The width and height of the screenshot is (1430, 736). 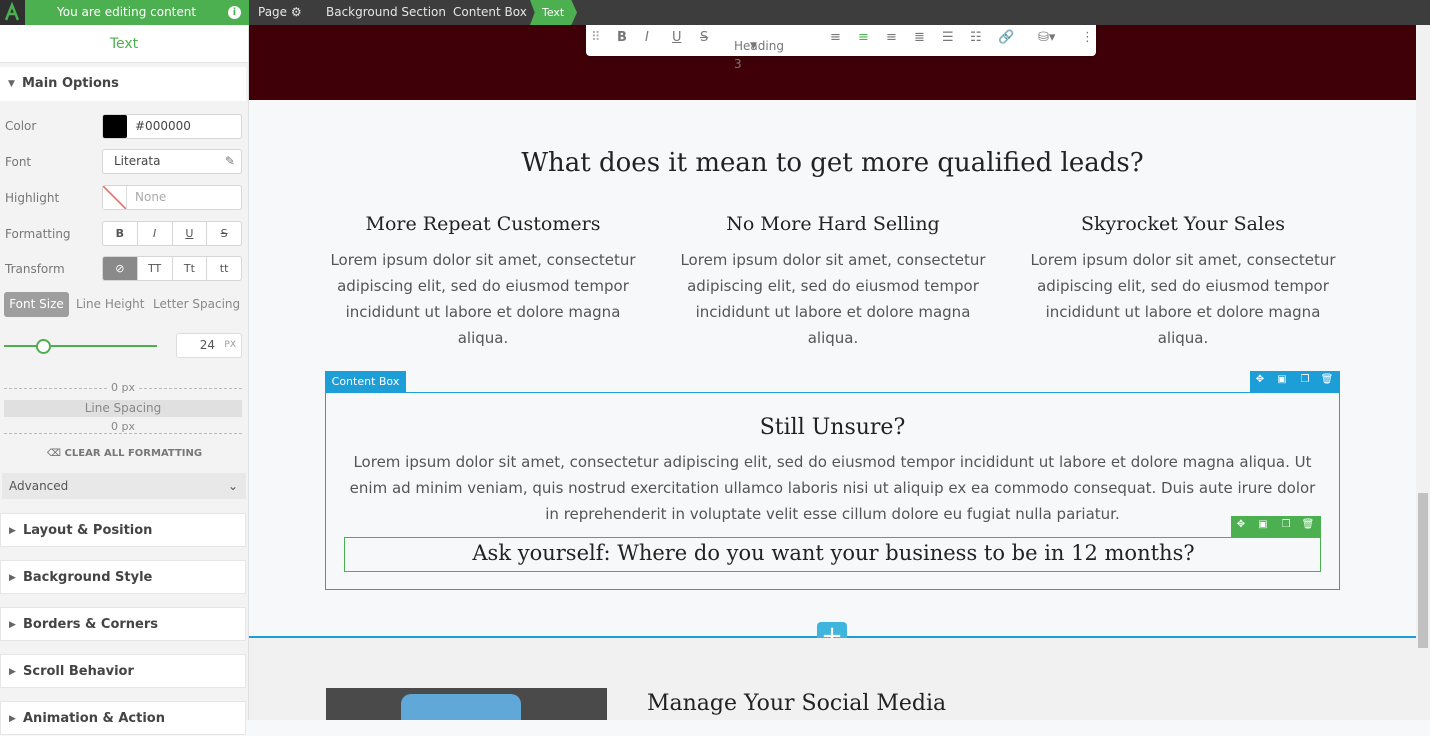 What do you see at coordinates (123, 671) in the screenshot?
I see `section-scroll-behavior: ▶ Scroll Behavior` at bounding box center [123, 671].